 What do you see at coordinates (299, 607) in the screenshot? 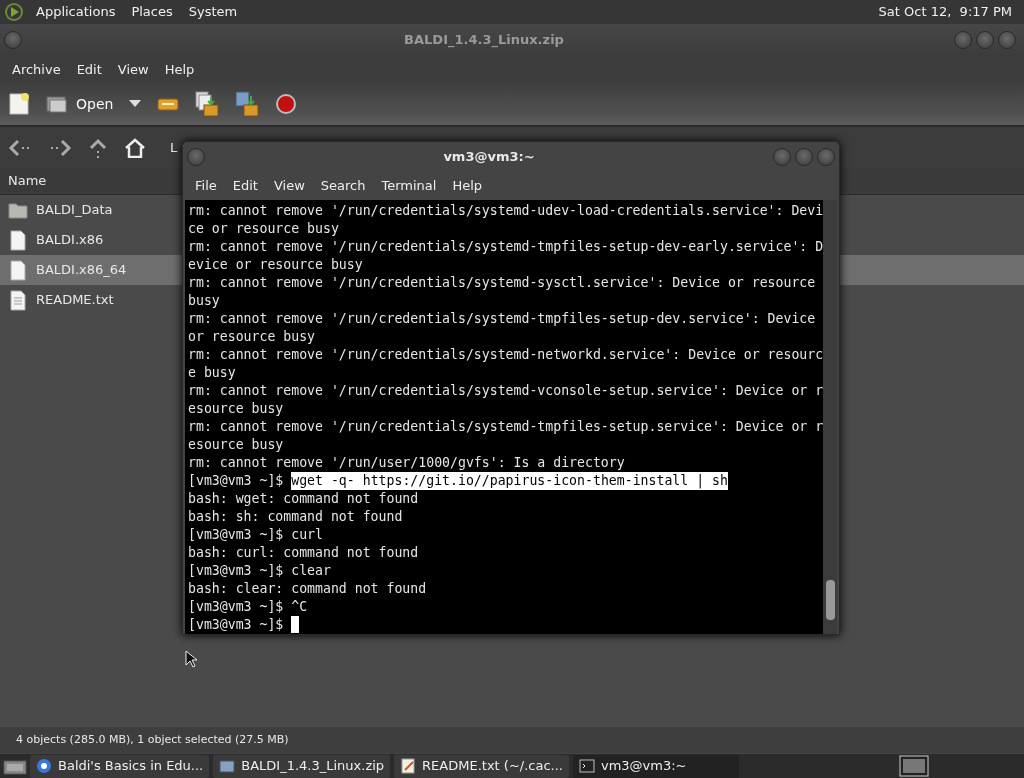
I see `command-text: ^C` at bounding box center [299, 607].